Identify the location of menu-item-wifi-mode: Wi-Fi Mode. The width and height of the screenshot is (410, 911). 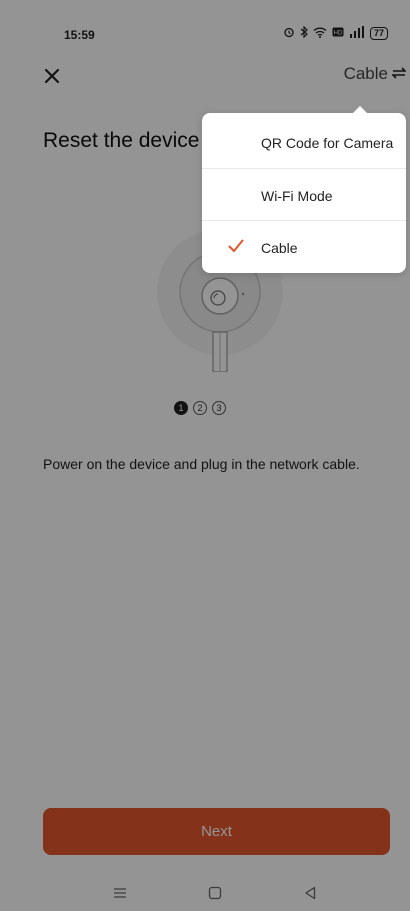
(304, 195).